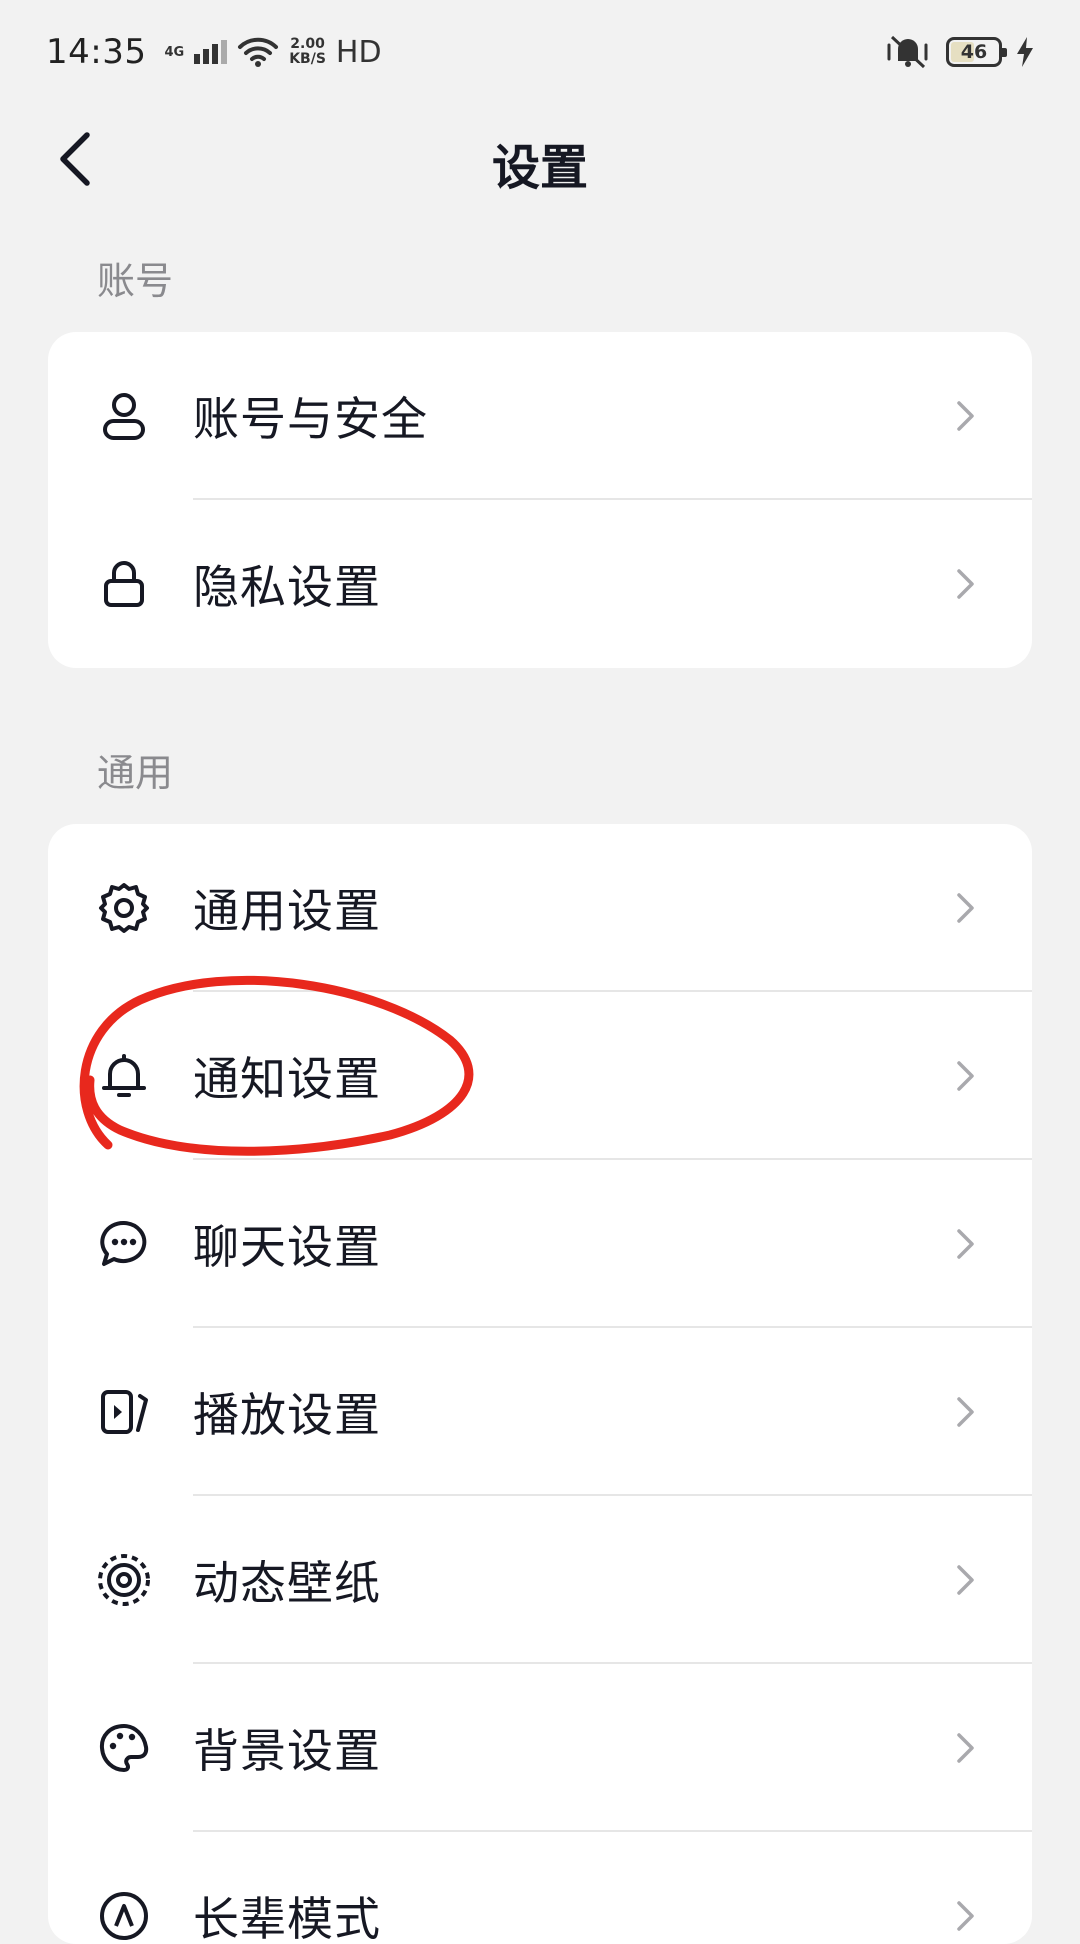  What do you see at coordinates (287, 1918) in the screenshot?
I see `settings-item-label: 长辈模式` at bounding box center [287, 1918].